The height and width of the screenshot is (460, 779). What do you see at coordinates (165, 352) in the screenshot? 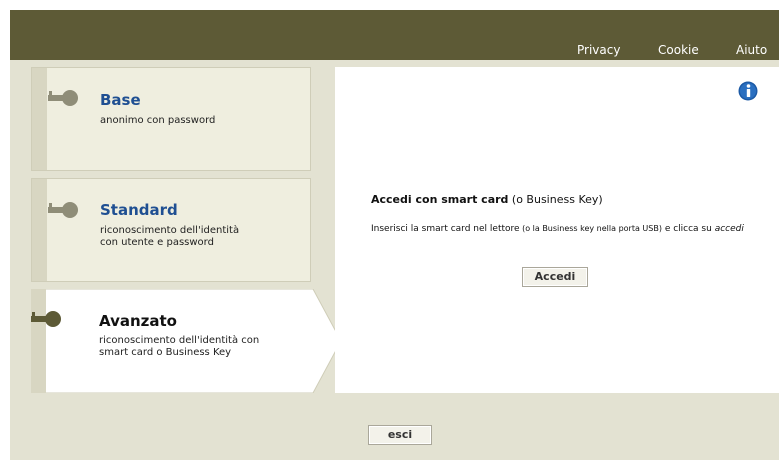
I see `tab-avanzato-desc-2: smart card o Business Key` at bounding box center [165, 352].